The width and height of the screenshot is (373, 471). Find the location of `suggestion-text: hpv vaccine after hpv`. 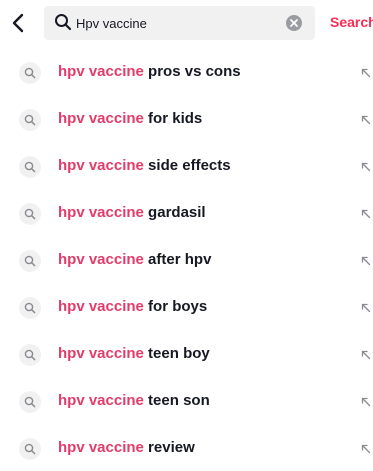

suggestion-text: hpv vaccine after hpv is located at coordinates (134, 259).